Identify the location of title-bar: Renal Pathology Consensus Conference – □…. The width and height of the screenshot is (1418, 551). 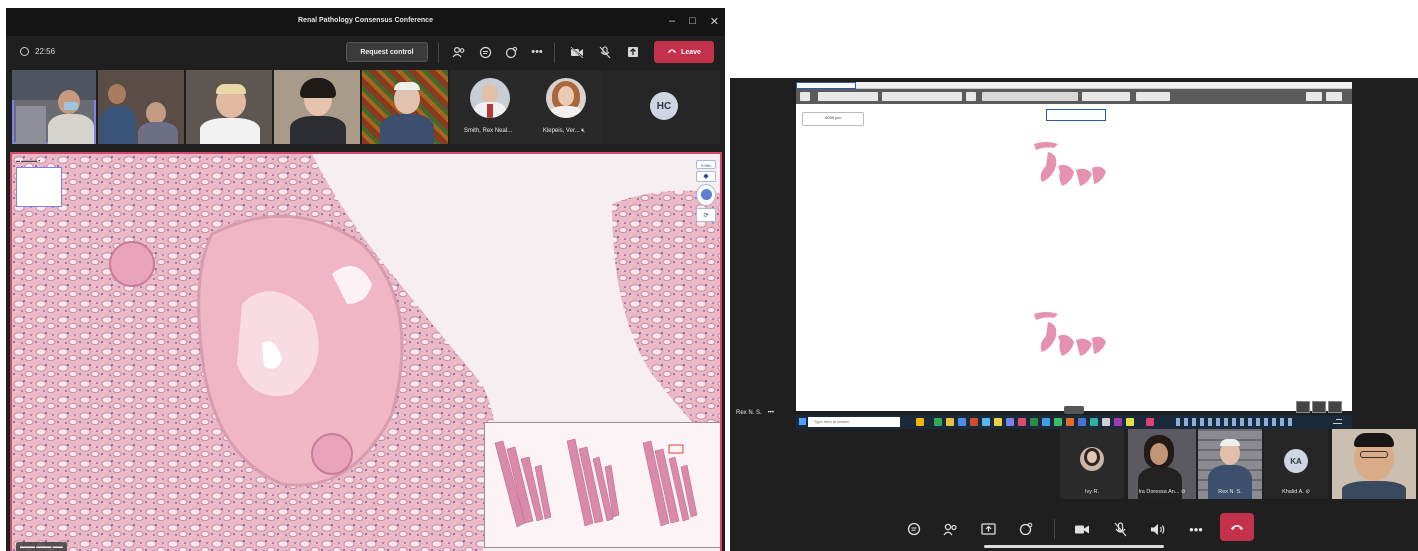
(365, 22).